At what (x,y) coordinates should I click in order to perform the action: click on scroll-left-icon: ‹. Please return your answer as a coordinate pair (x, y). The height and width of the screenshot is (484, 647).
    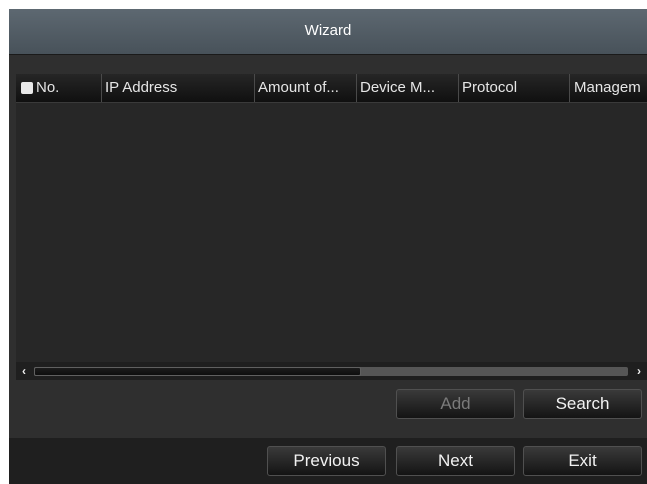
    Looking at the image, I should click on (24, 371).